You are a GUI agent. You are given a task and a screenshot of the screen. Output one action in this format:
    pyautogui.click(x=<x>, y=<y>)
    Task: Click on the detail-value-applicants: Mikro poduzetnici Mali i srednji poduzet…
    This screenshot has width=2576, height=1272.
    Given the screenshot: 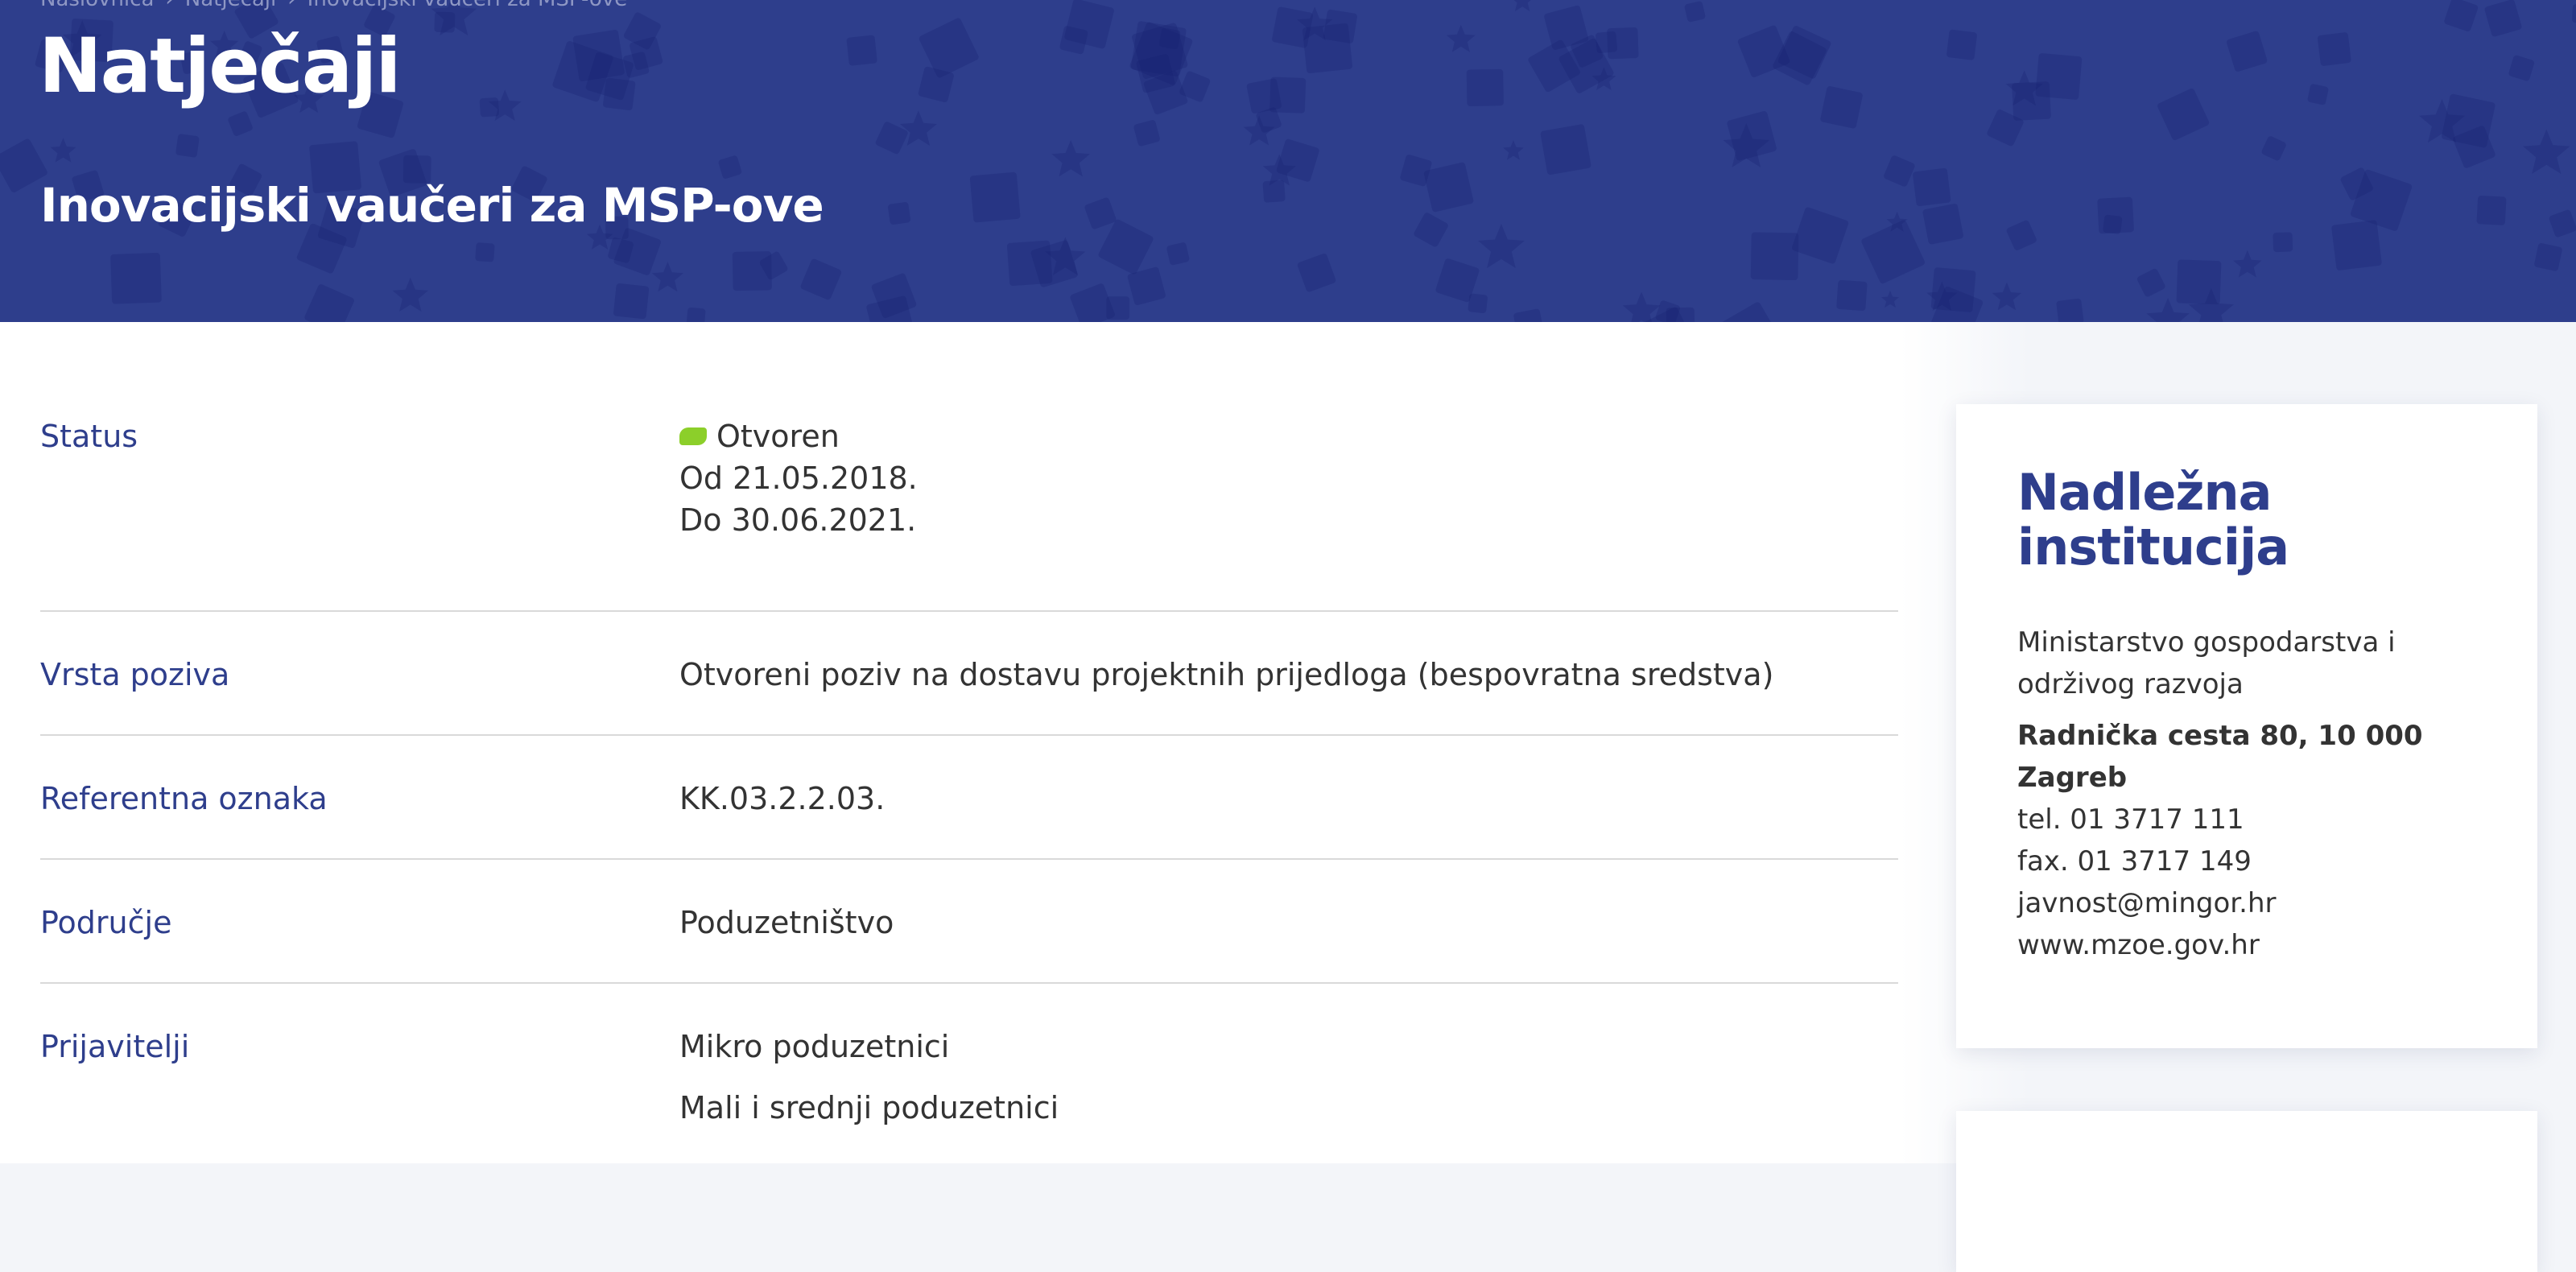 What is the action you would take?
    pyautogui.click(x=1288, y=1087)
    